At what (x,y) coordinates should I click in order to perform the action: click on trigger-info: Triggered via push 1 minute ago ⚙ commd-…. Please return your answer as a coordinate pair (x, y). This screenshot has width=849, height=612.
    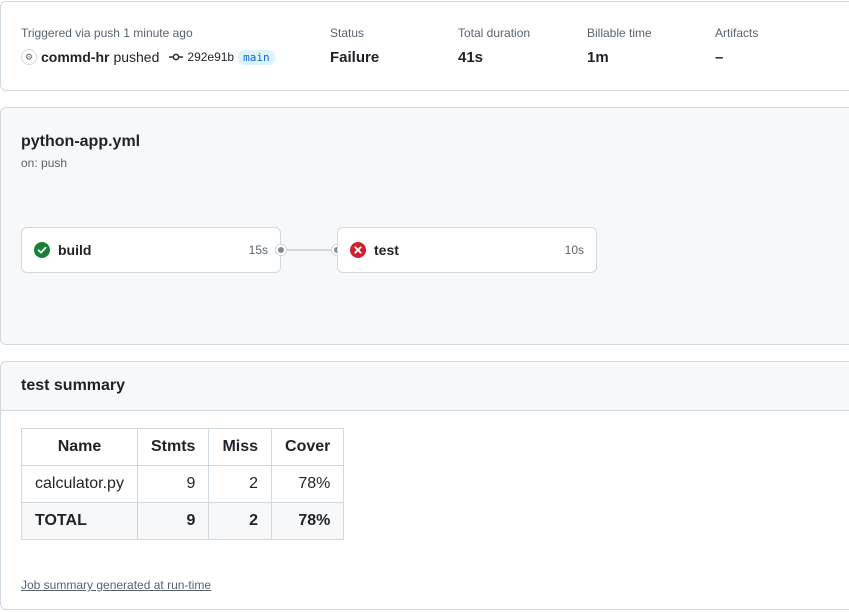
    Looking at the image, I should click on (148, 45).